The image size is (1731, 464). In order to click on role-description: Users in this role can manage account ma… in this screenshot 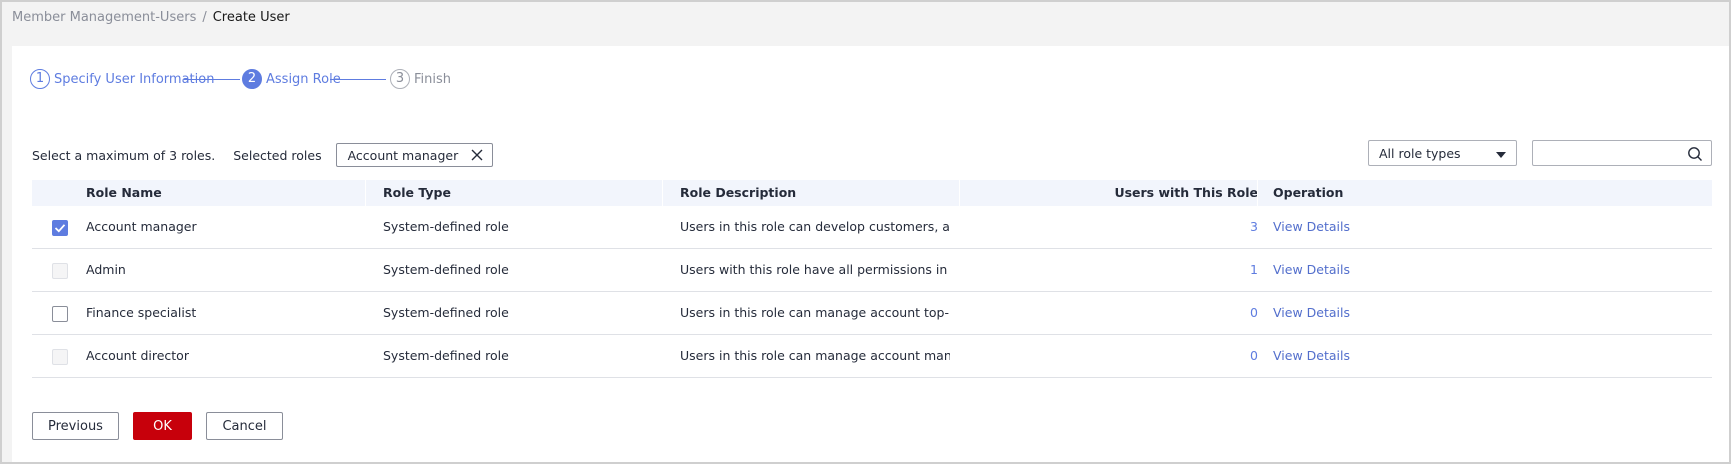, I will do `click(815, 355)`.